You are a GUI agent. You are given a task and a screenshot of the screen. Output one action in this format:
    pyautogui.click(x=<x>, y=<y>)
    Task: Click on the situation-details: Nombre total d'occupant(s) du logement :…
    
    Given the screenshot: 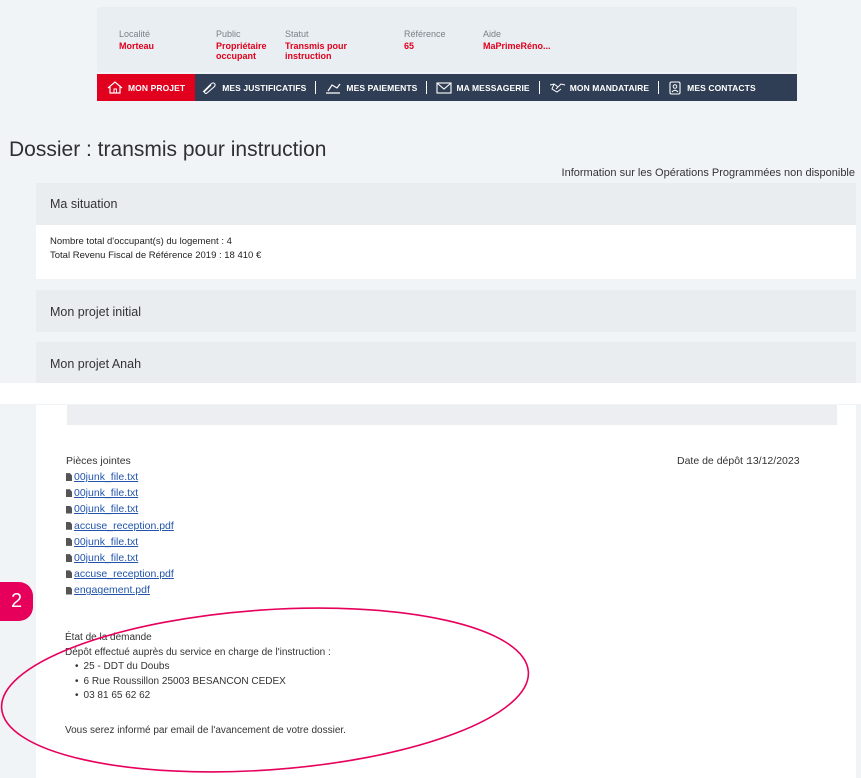 What is the action you would take?
    pyautogui.click(x=446, y=252)
    